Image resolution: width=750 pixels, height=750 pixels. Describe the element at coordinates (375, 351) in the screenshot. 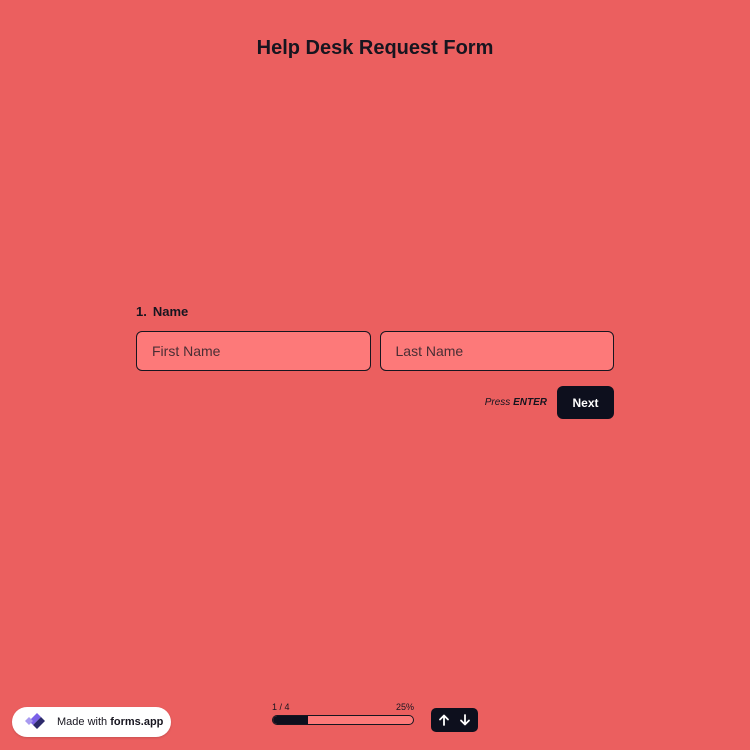

I see `name-inputs` at that location.